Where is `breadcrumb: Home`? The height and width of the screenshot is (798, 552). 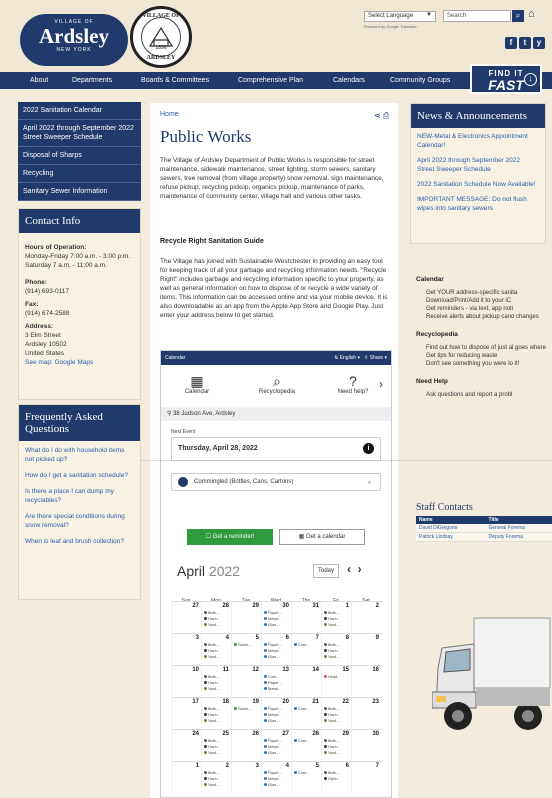
breadcrumb: Home is located at coordinates (169, 114).